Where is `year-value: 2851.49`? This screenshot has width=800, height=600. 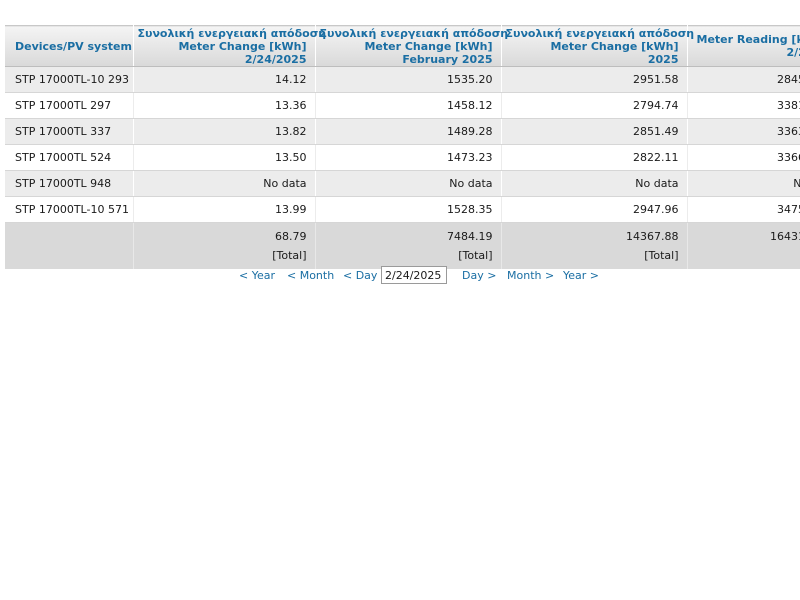
year-value: 2851.49 is located at coordinates (594, 131).